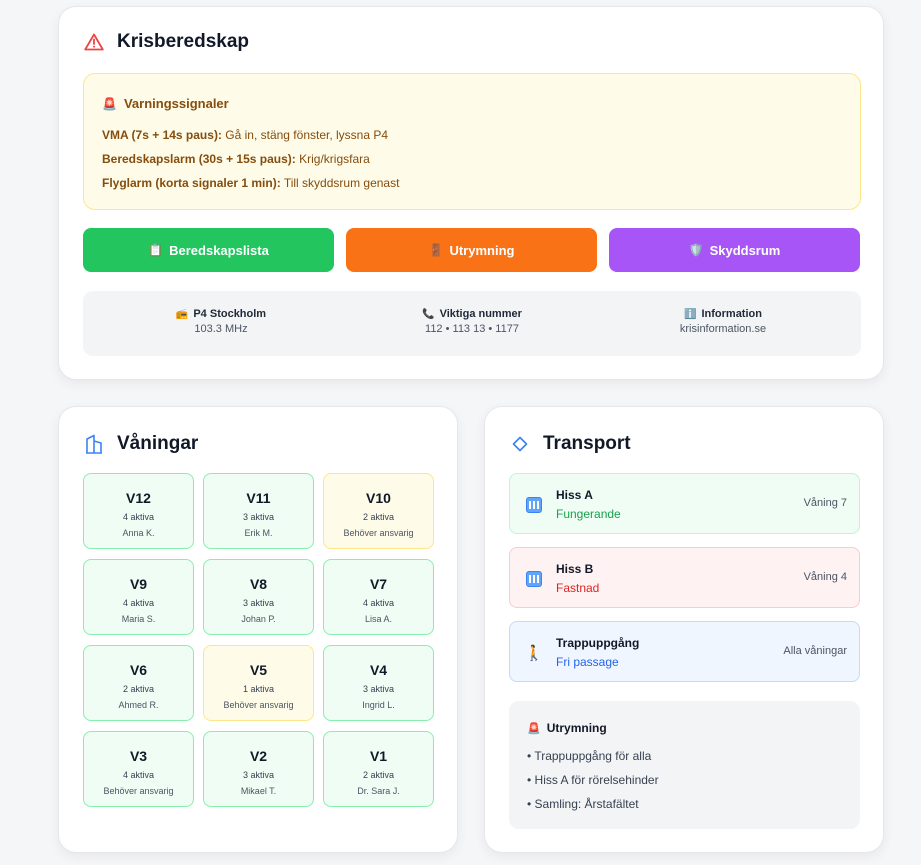 This screenshot has width=921, height=865. What do you see at coordinates (138, 584) in the screenshot?
I see `floor-name: V9` at bounding box center [138, 584].